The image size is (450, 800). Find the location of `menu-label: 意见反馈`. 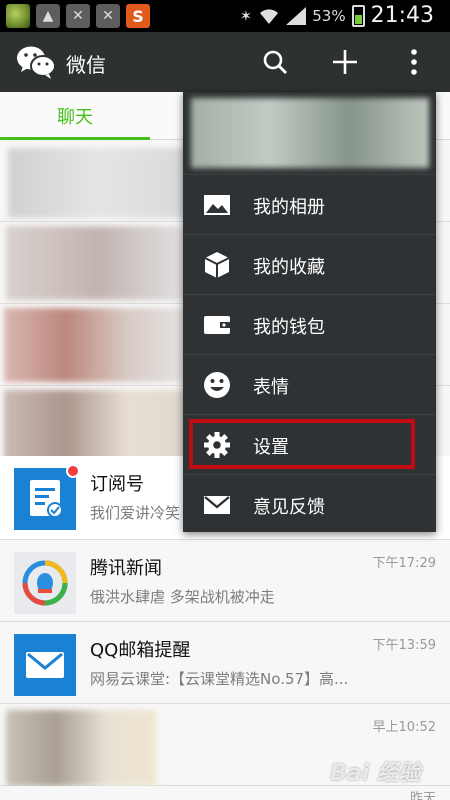

menu-label: 意见反馈 is located at coordinates (289, 507).